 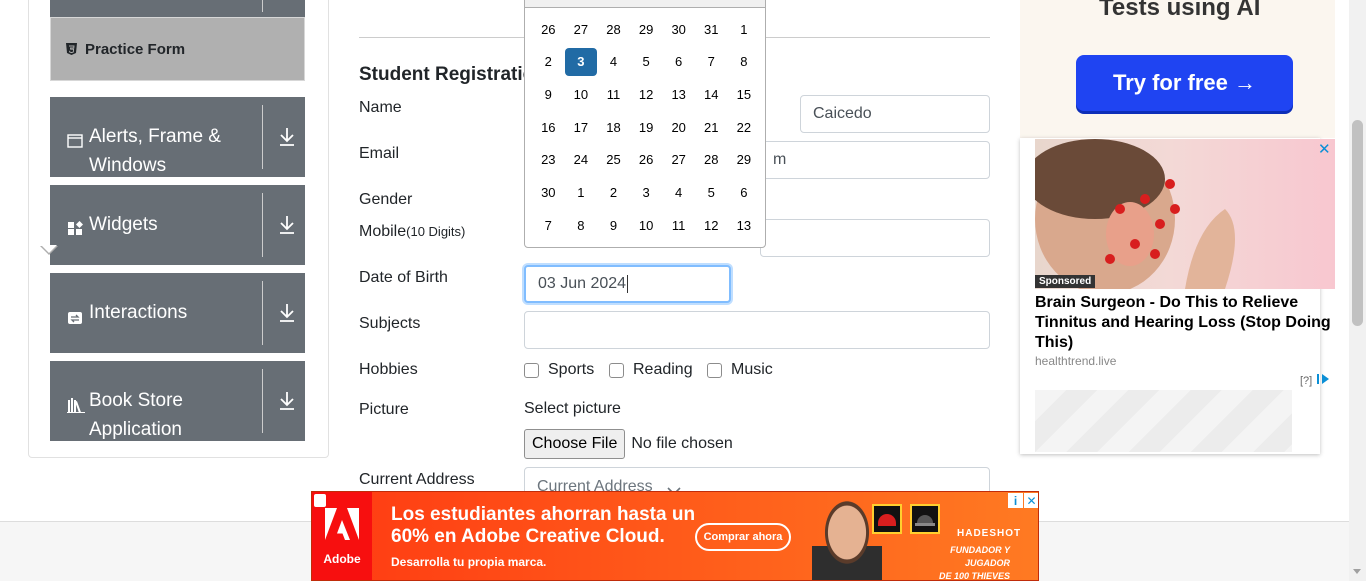 I want to click on name-label: Name, so click(x=380, y=107).